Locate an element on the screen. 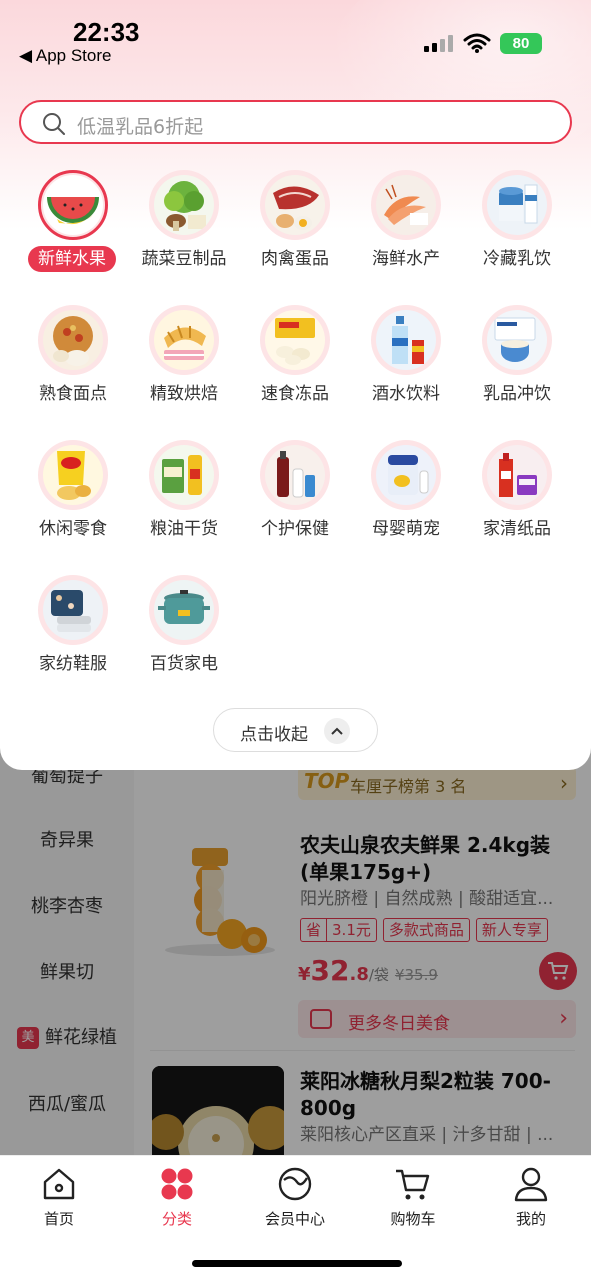  home-icon is located at coordinates (59, 1184).